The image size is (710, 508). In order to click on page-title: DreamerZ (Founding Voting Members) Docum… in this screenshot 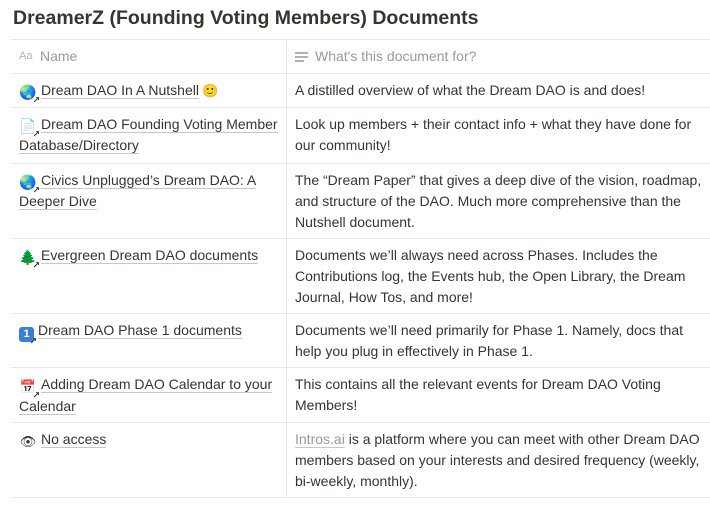, I will do `click(246, 18)`.